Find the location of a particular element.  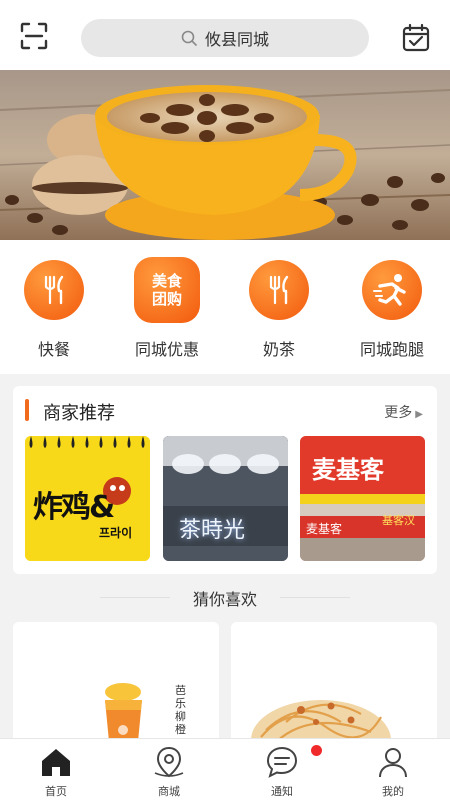

tab-mall: 商城 is located at coordinates (169, 772).